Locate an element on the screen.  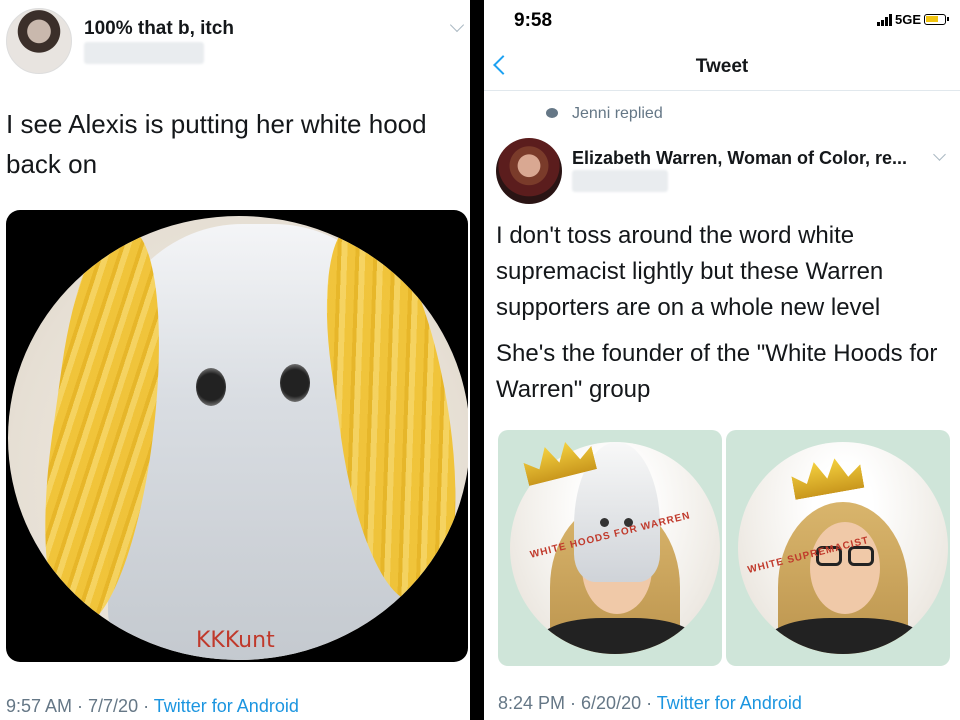
status-time: 9:58 is located at coordinates (533, 20).